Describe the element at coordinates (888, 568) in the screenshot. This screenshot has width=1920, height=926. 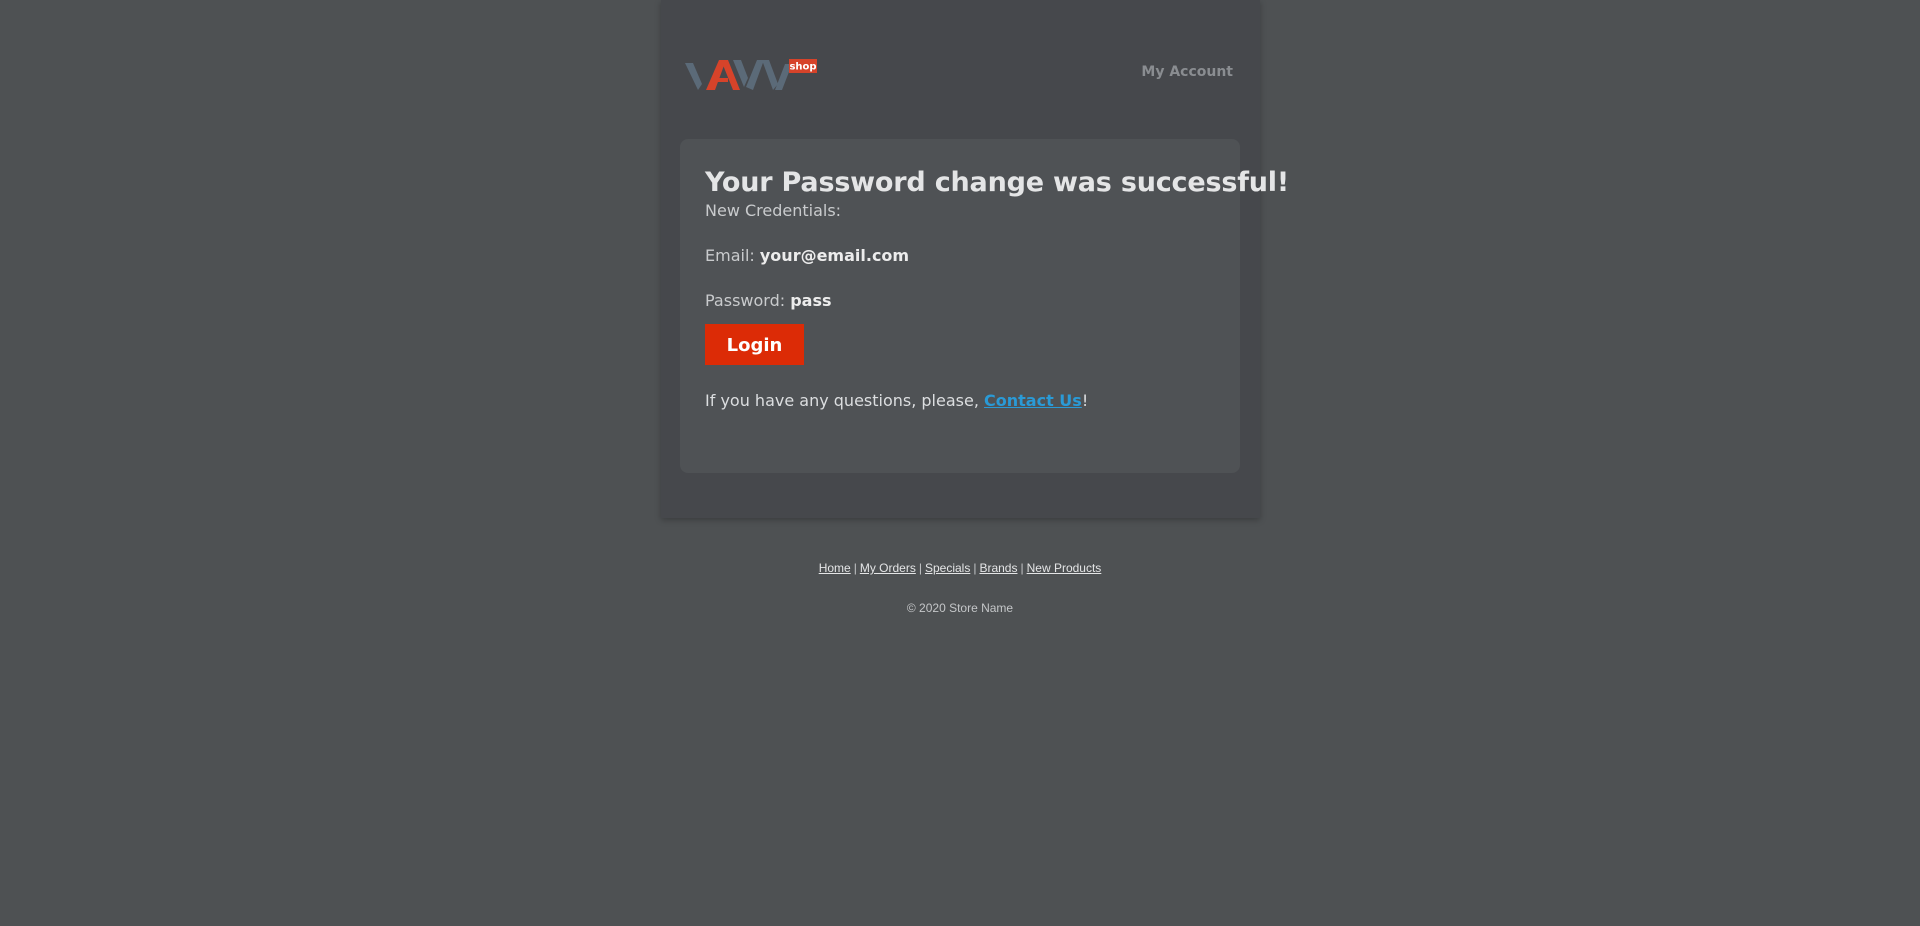
I see `footer-link-my-orders: My Orders` at that location.